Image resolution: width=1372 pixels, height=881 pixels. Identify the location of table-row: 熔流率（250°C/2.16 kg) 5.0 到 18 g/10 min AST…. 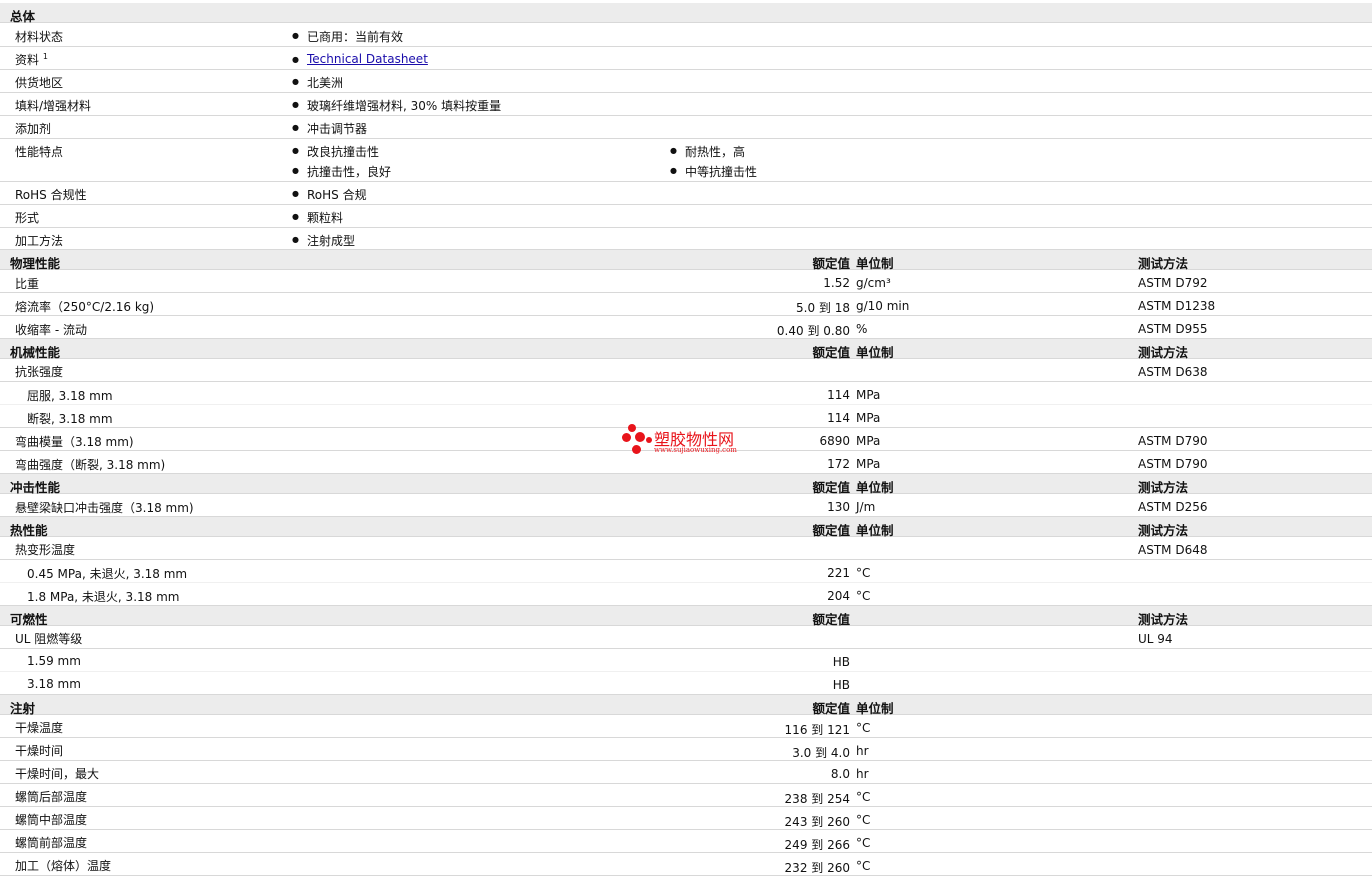
(686, 304).